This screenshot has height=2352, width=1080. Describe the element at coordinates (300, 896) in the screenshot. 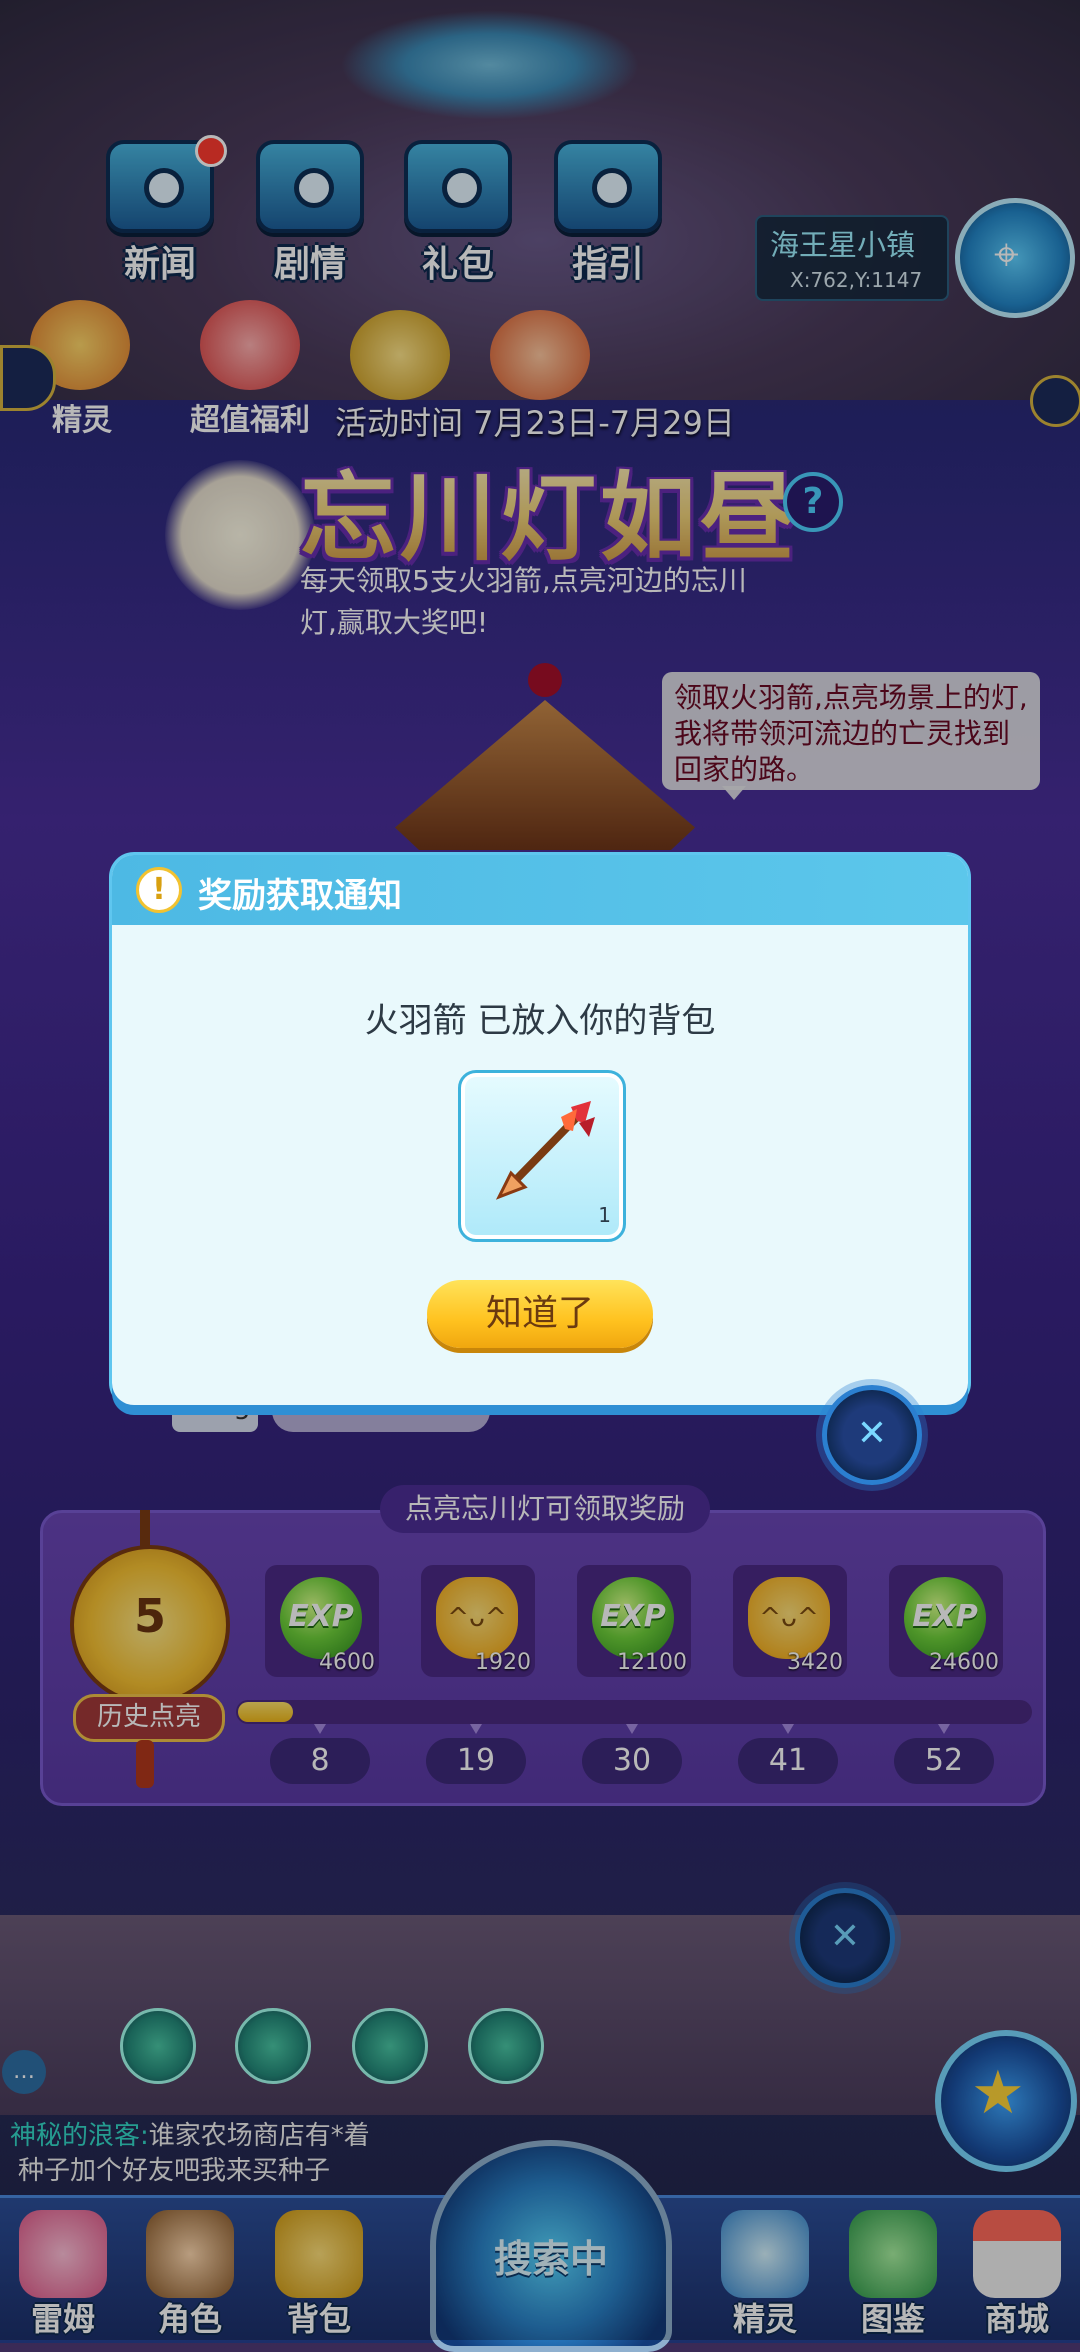

I see `dialog-title: 奖励获取通知` at that location.